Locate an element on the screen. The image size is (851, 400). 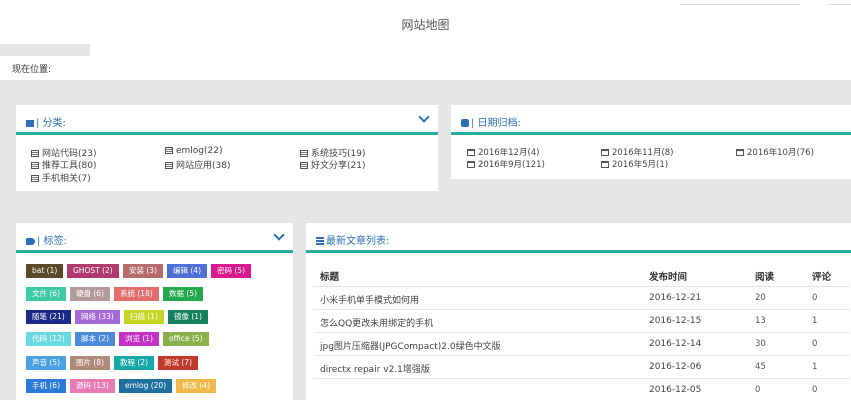
tab-left is located at coordinates (43, 42).